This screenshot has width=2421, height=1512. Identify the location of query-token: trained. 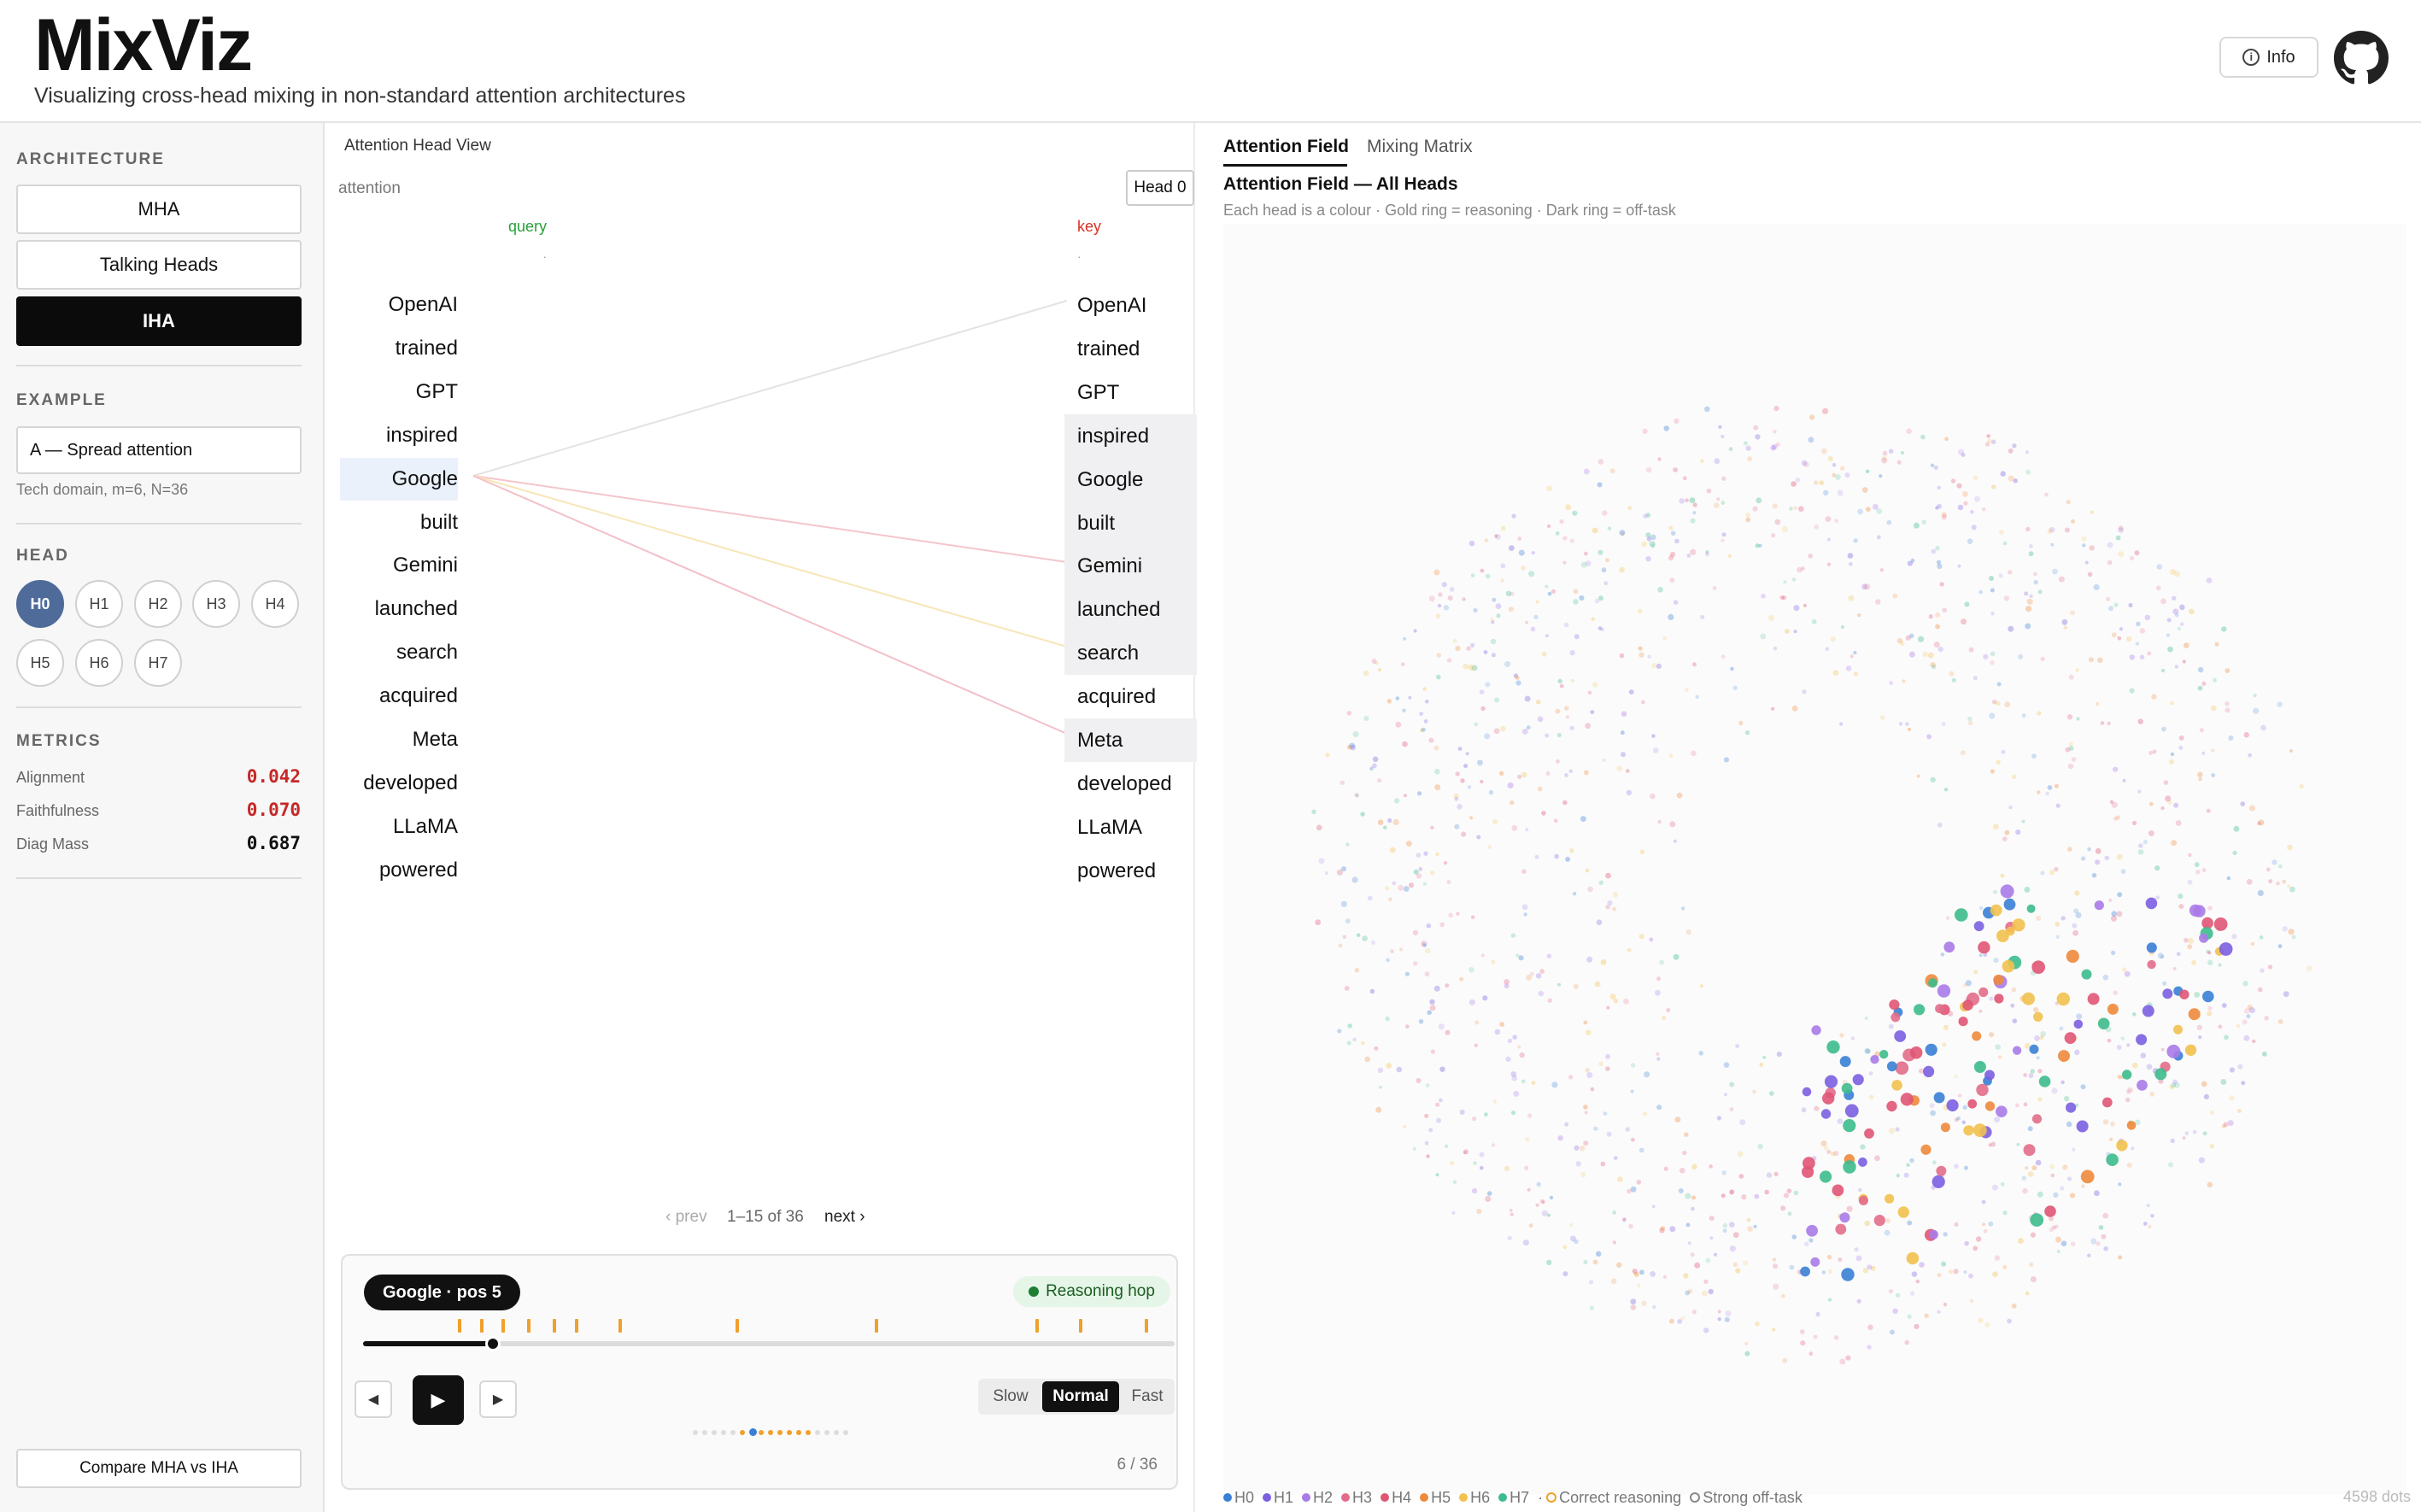
(399, 348).